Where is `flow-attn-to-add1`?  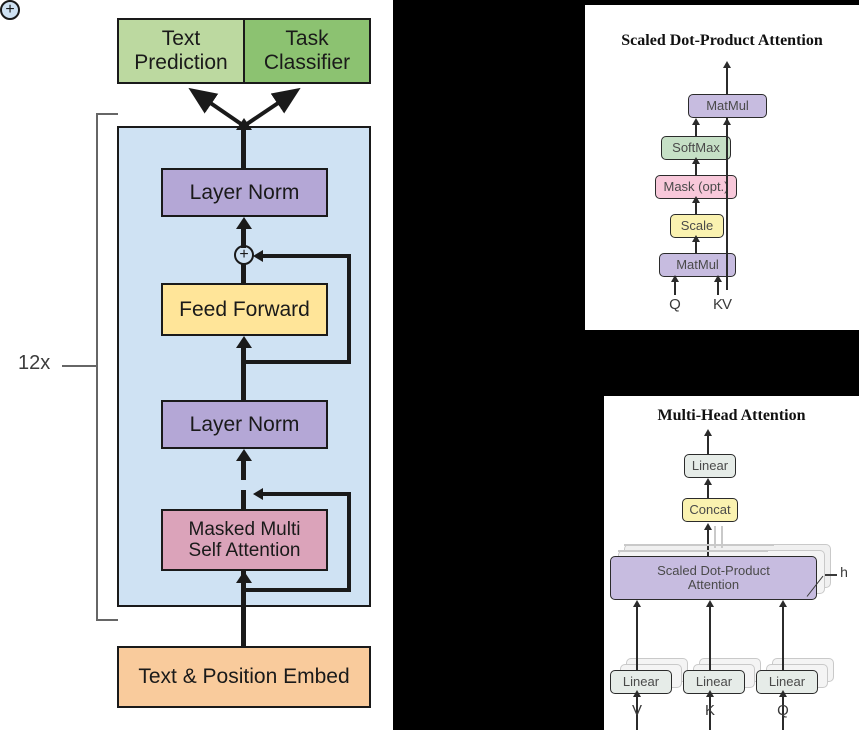
flow-attn-to-add1 is located at coordinates (243, 499).